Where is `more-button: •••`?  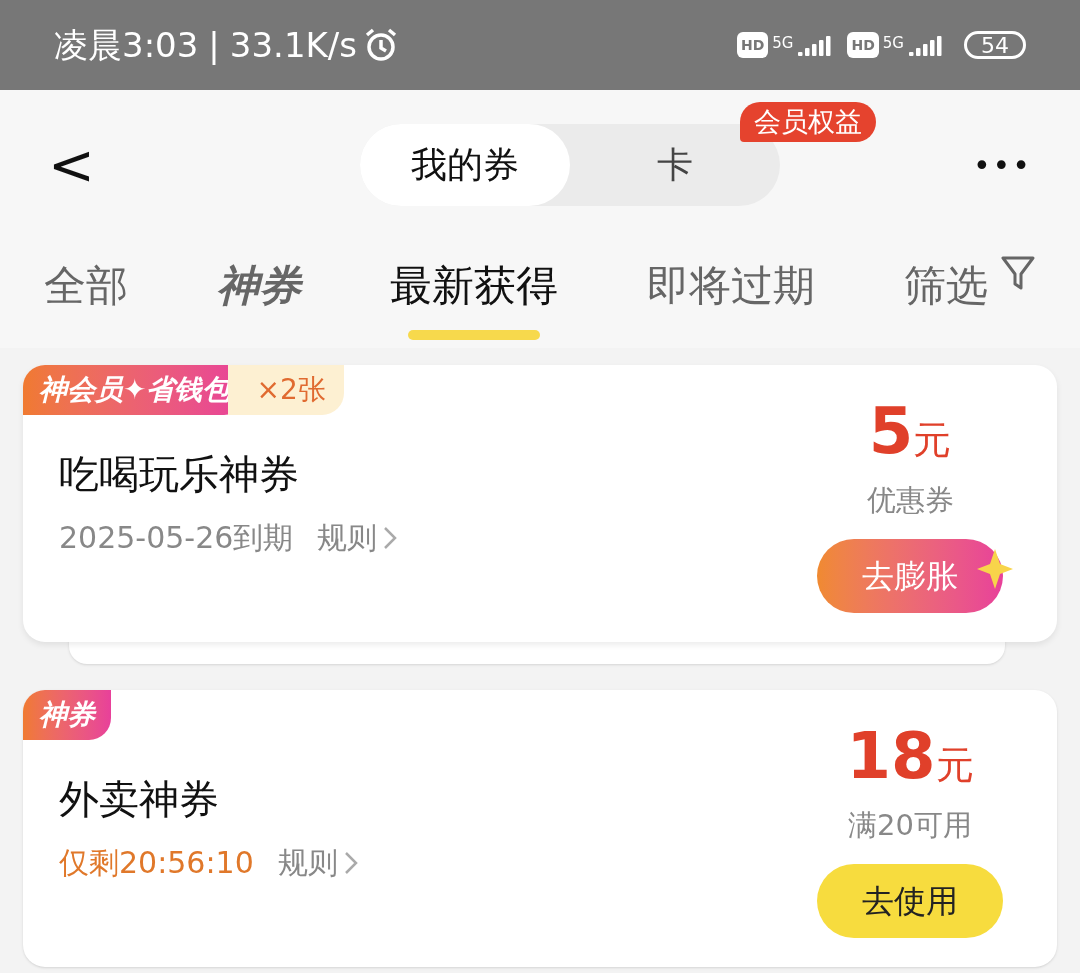 more-button: ••• is located at coordinates (1002, 165).